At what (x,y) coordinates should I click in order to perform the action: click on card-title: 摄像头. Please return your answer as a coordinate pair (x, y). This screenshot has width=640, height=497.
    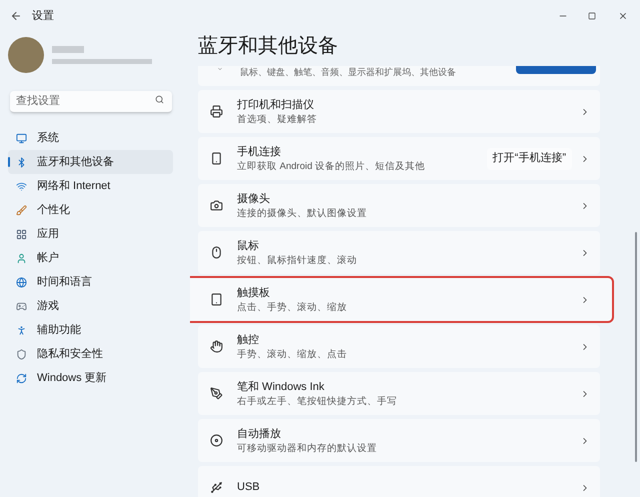
    Looking at the image, I should click on (254, 199).